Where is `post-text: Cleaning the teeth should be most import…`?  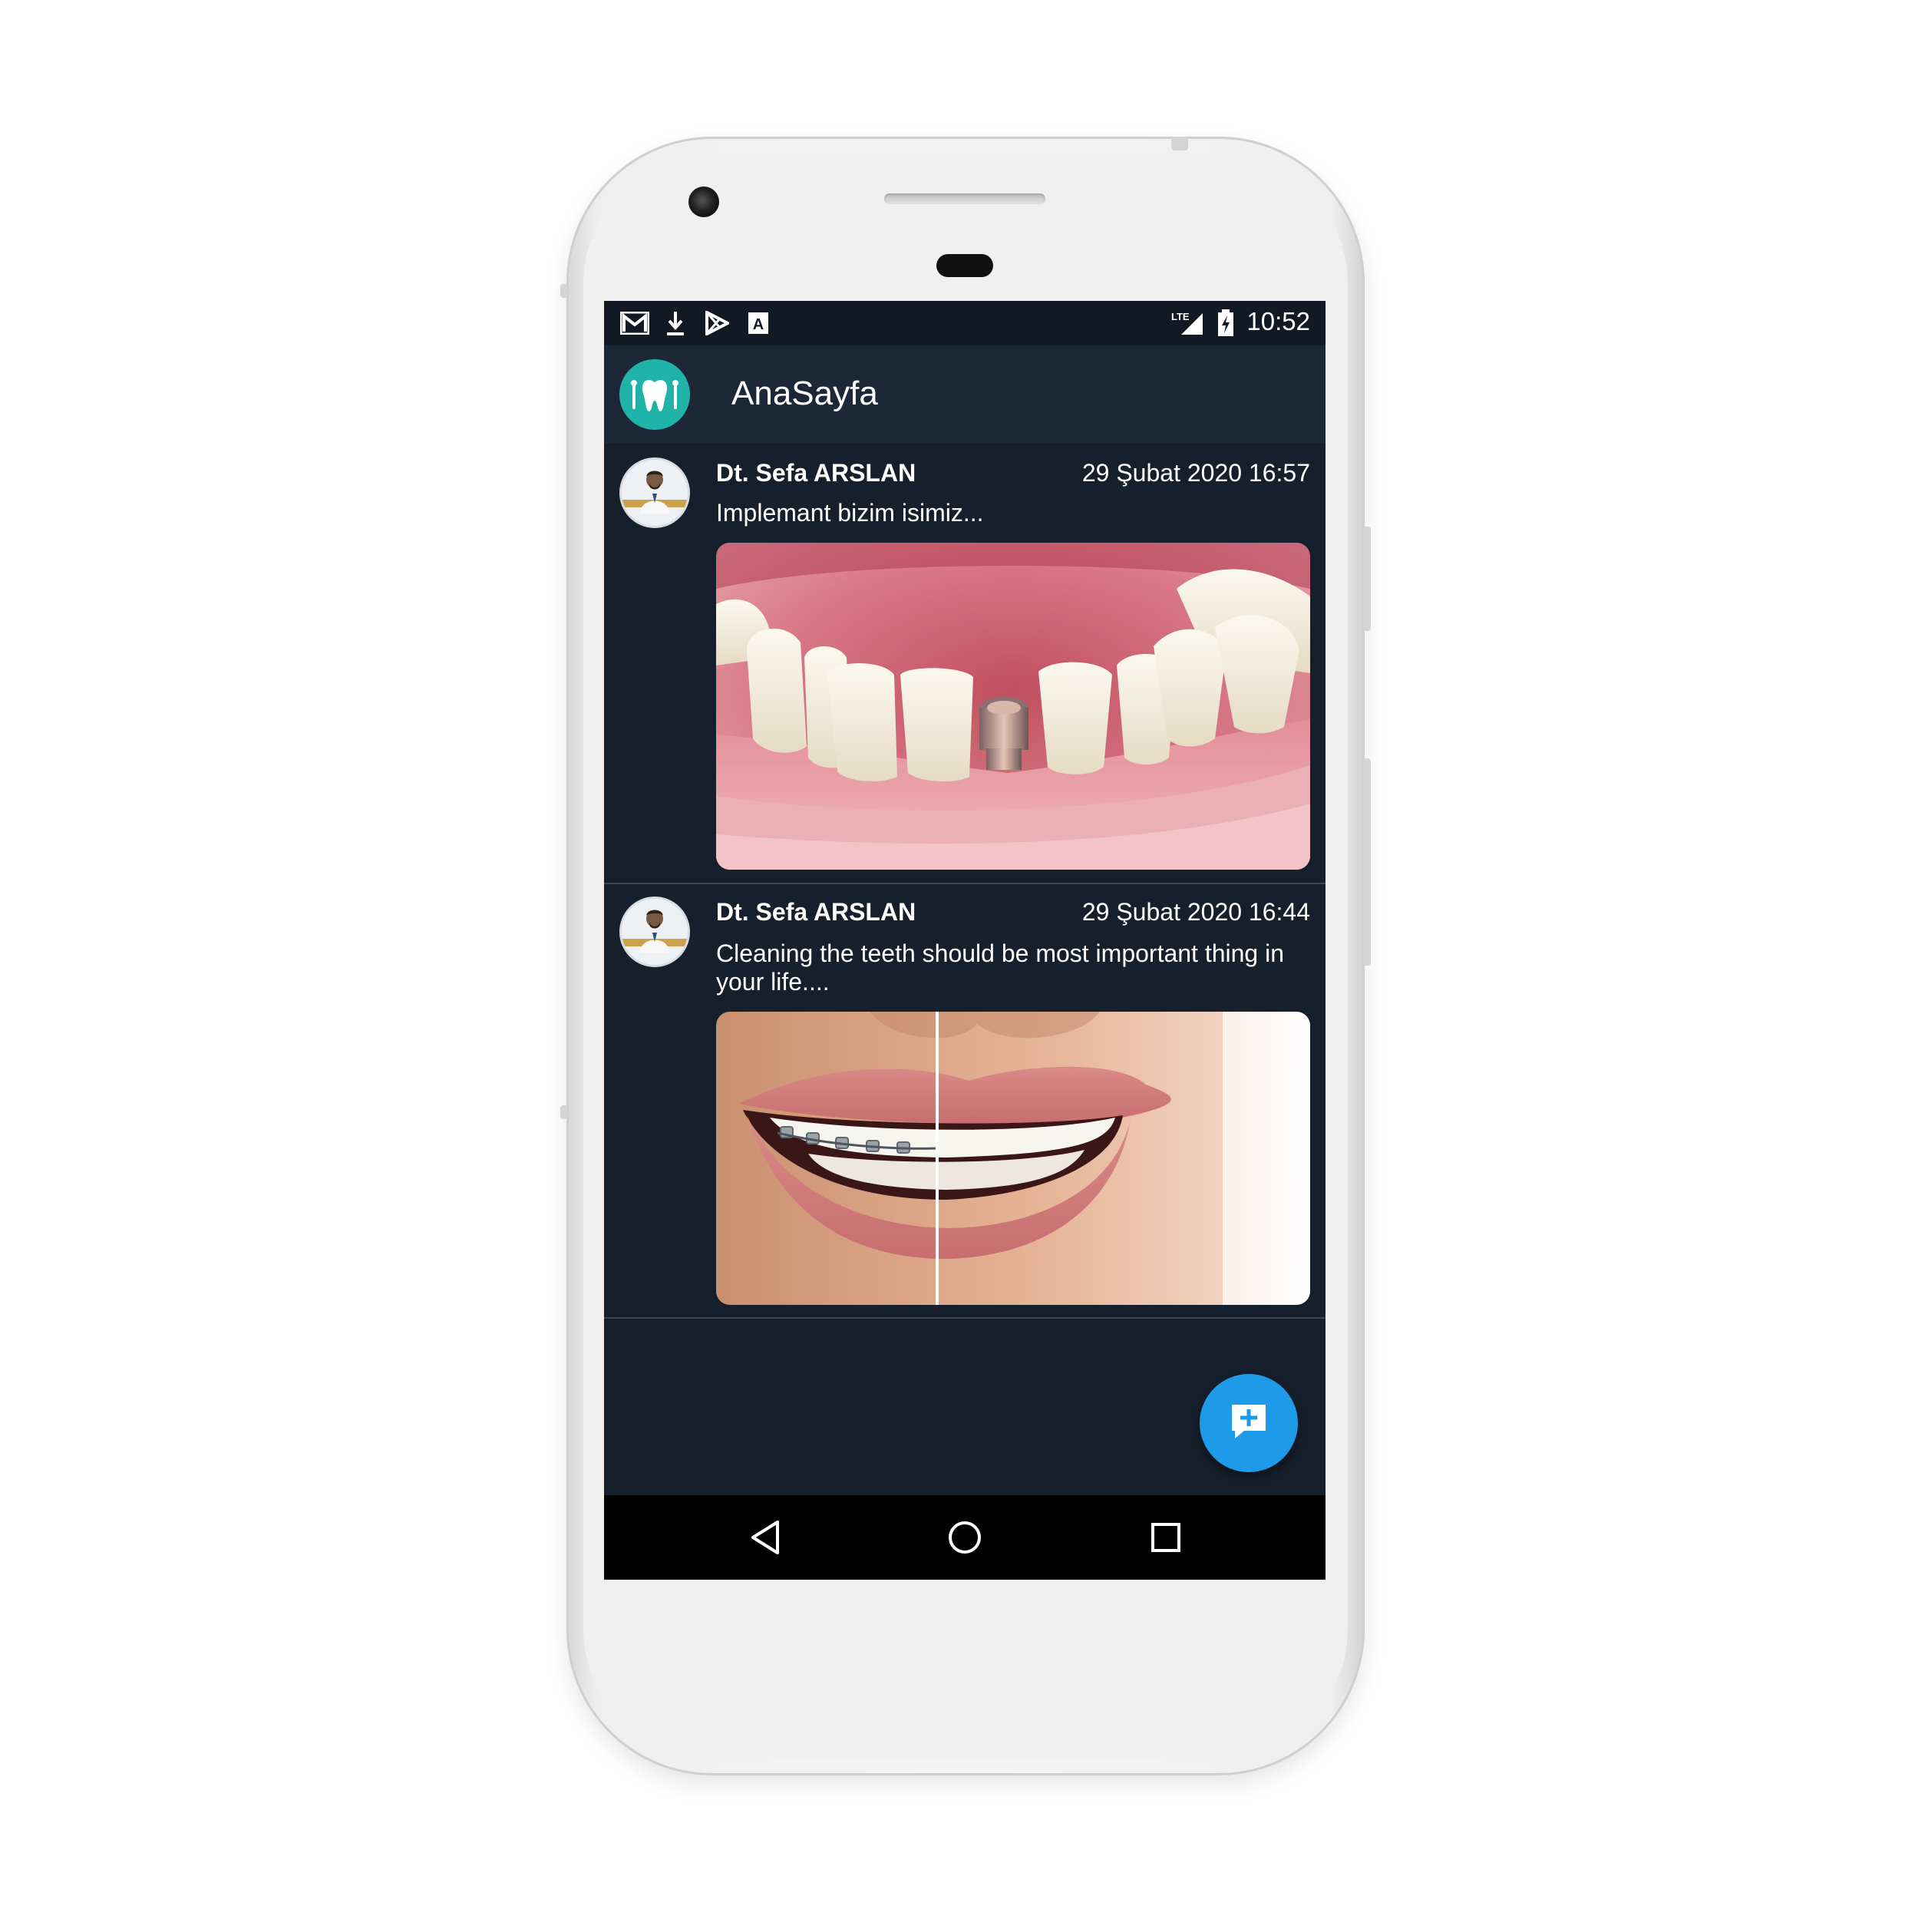 post-text: Cleaning the teeth should be most import… is located at coordinates (1001, 968).